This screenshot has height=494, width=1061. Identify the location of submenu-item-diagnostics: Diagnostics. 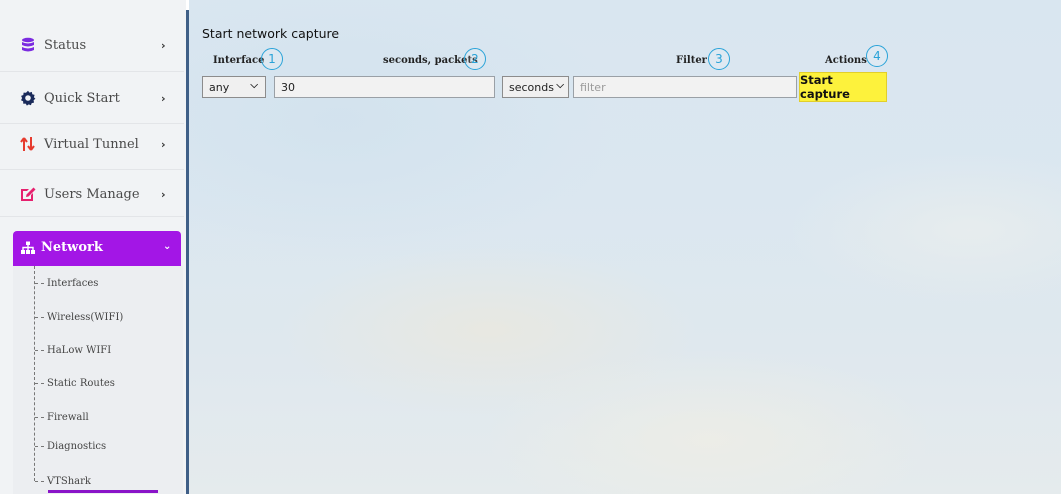
(70, 446).